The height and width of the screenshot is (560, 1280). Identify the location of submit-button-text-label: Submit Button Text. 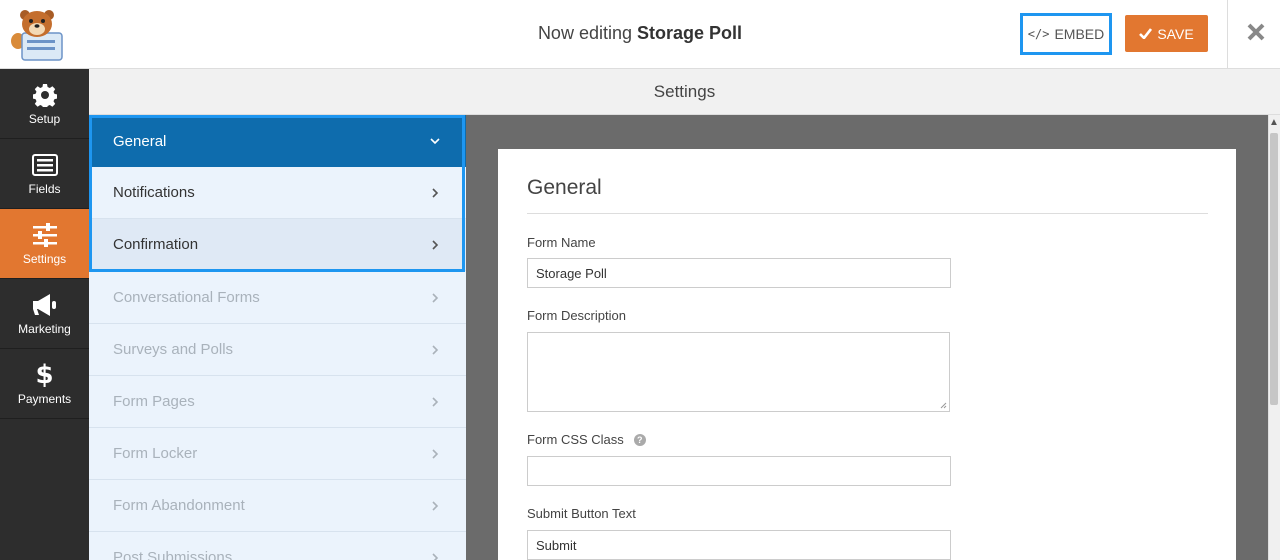
(581, 513).